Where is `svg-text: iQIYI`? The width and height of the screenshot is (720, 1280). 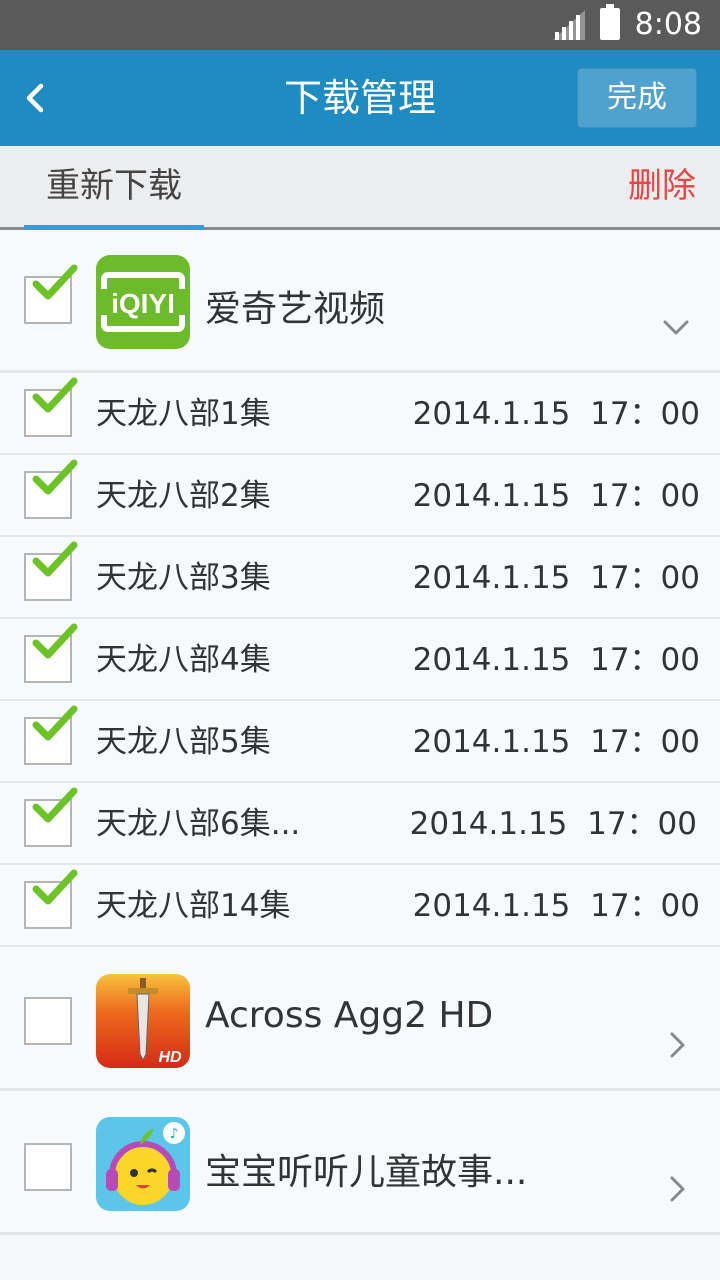
svg-text: iQIYI is located at coordinates (143, 303).